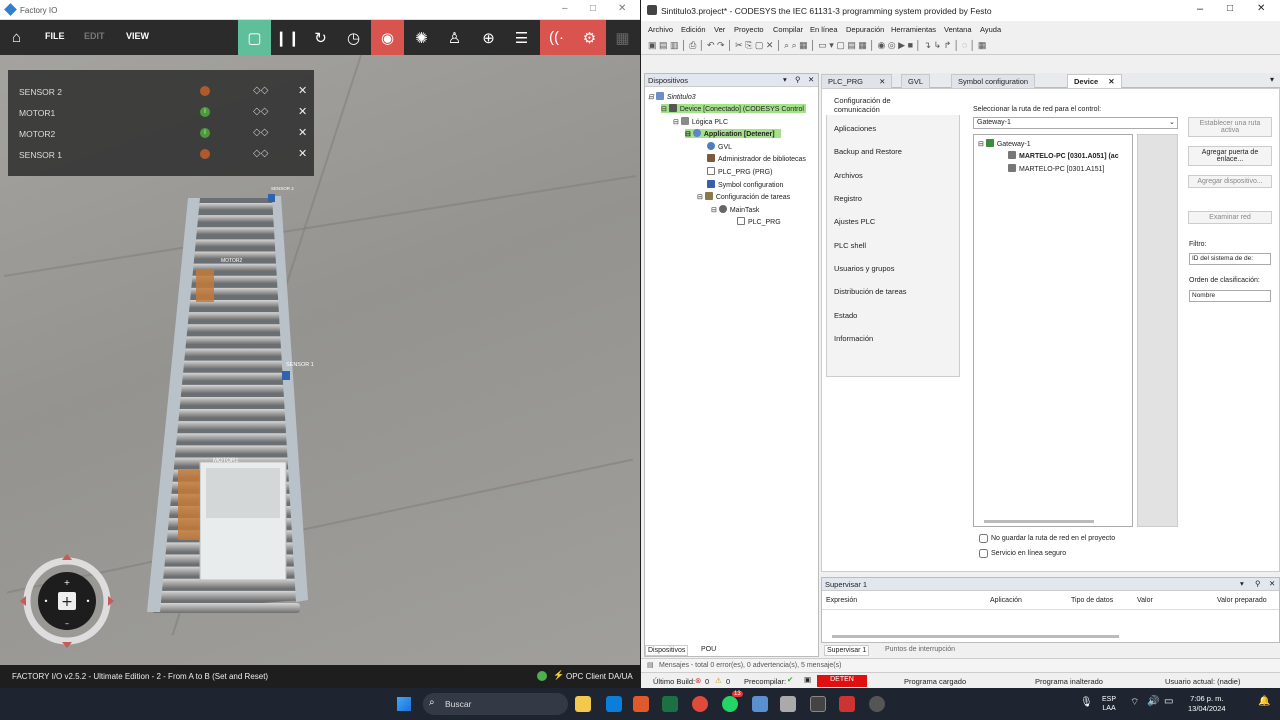  Describe the element at coordinates (1109, 704) in the screenshot. I see `language-indicator: ESP LAA` at that location.